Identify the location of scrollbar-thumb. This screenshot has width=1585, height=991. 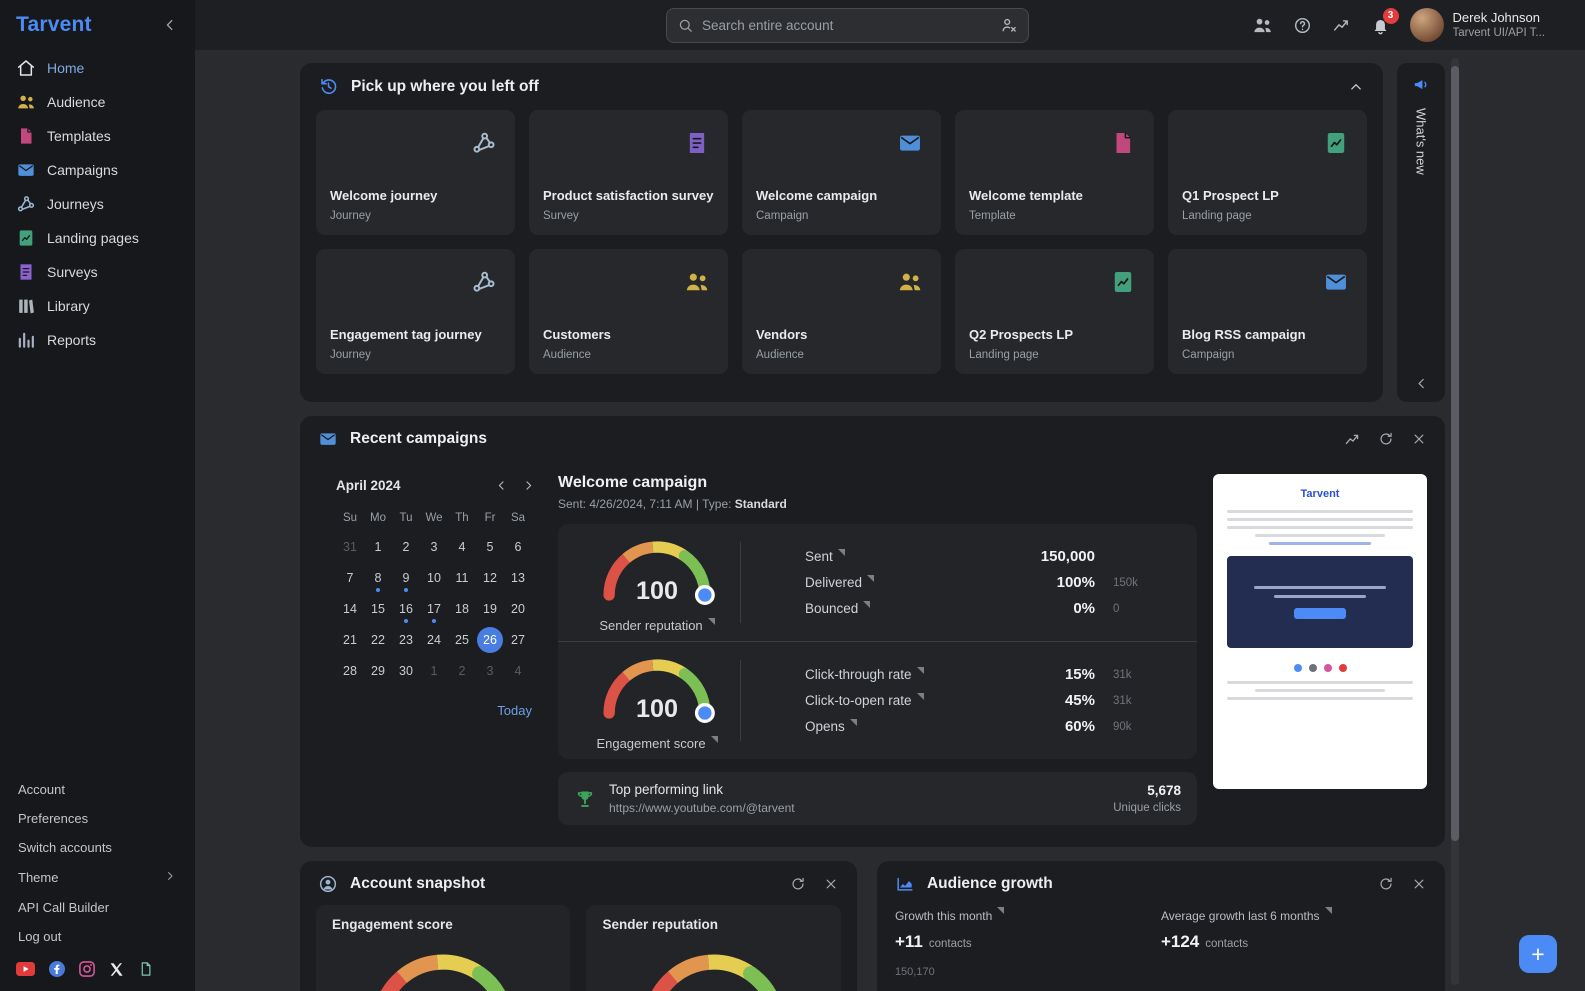
(1455, 453).